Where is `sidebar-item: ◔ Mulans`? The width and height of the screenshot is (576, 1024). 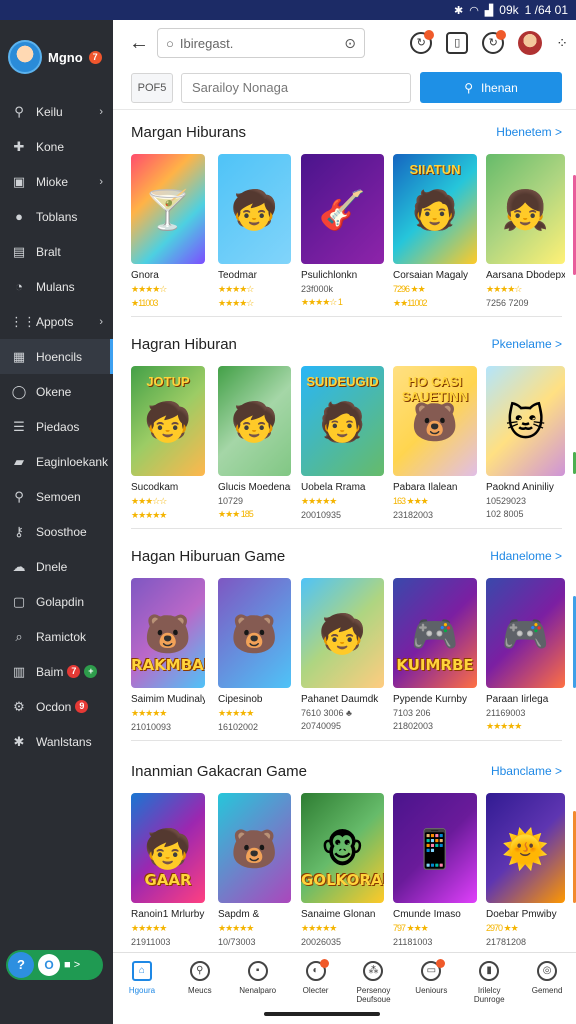
sidebar-item: ◔ Mulans is located at coordinates (56, 286).